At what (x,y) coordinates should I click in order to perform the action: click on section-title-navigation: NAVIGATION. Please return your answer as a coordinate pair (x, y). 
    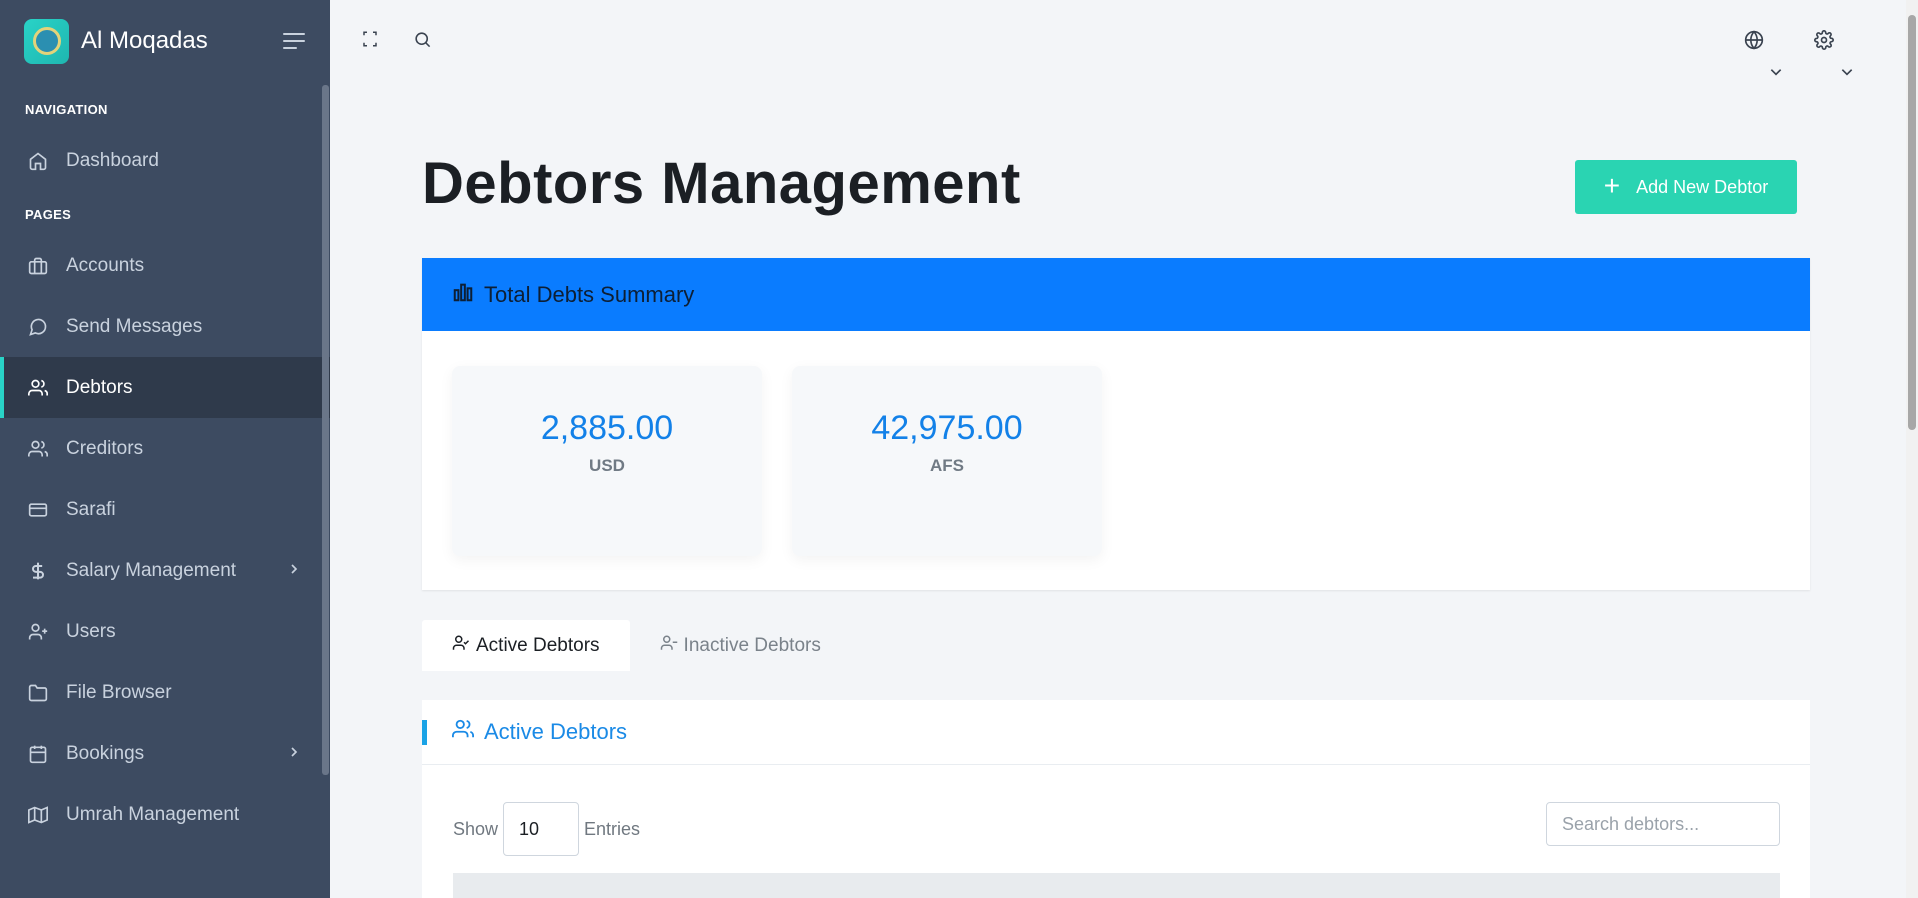
    Looking at the image, I should click on (66, 109).